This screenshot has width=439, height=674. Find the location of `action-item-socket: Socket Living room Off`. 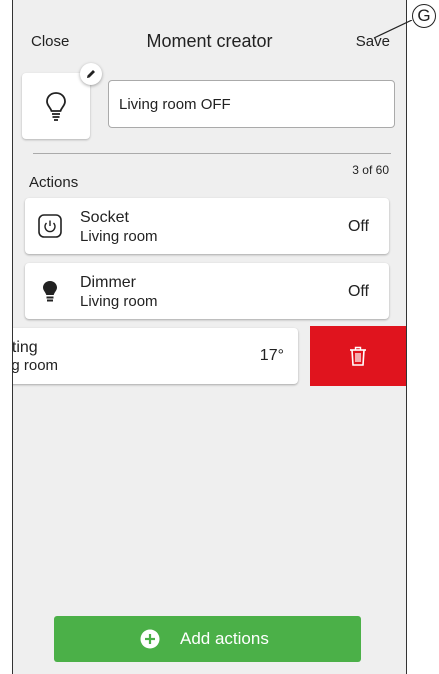

action-item-socket: Socket Living room Off is located at coordinates (207, 226).